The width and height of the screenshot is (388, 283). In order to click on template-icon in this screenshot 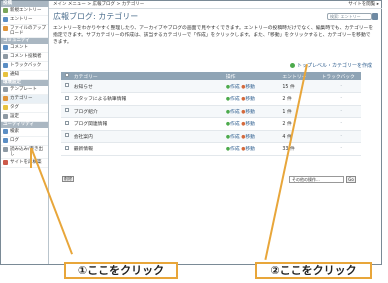, I will do `click(5, 89)`.